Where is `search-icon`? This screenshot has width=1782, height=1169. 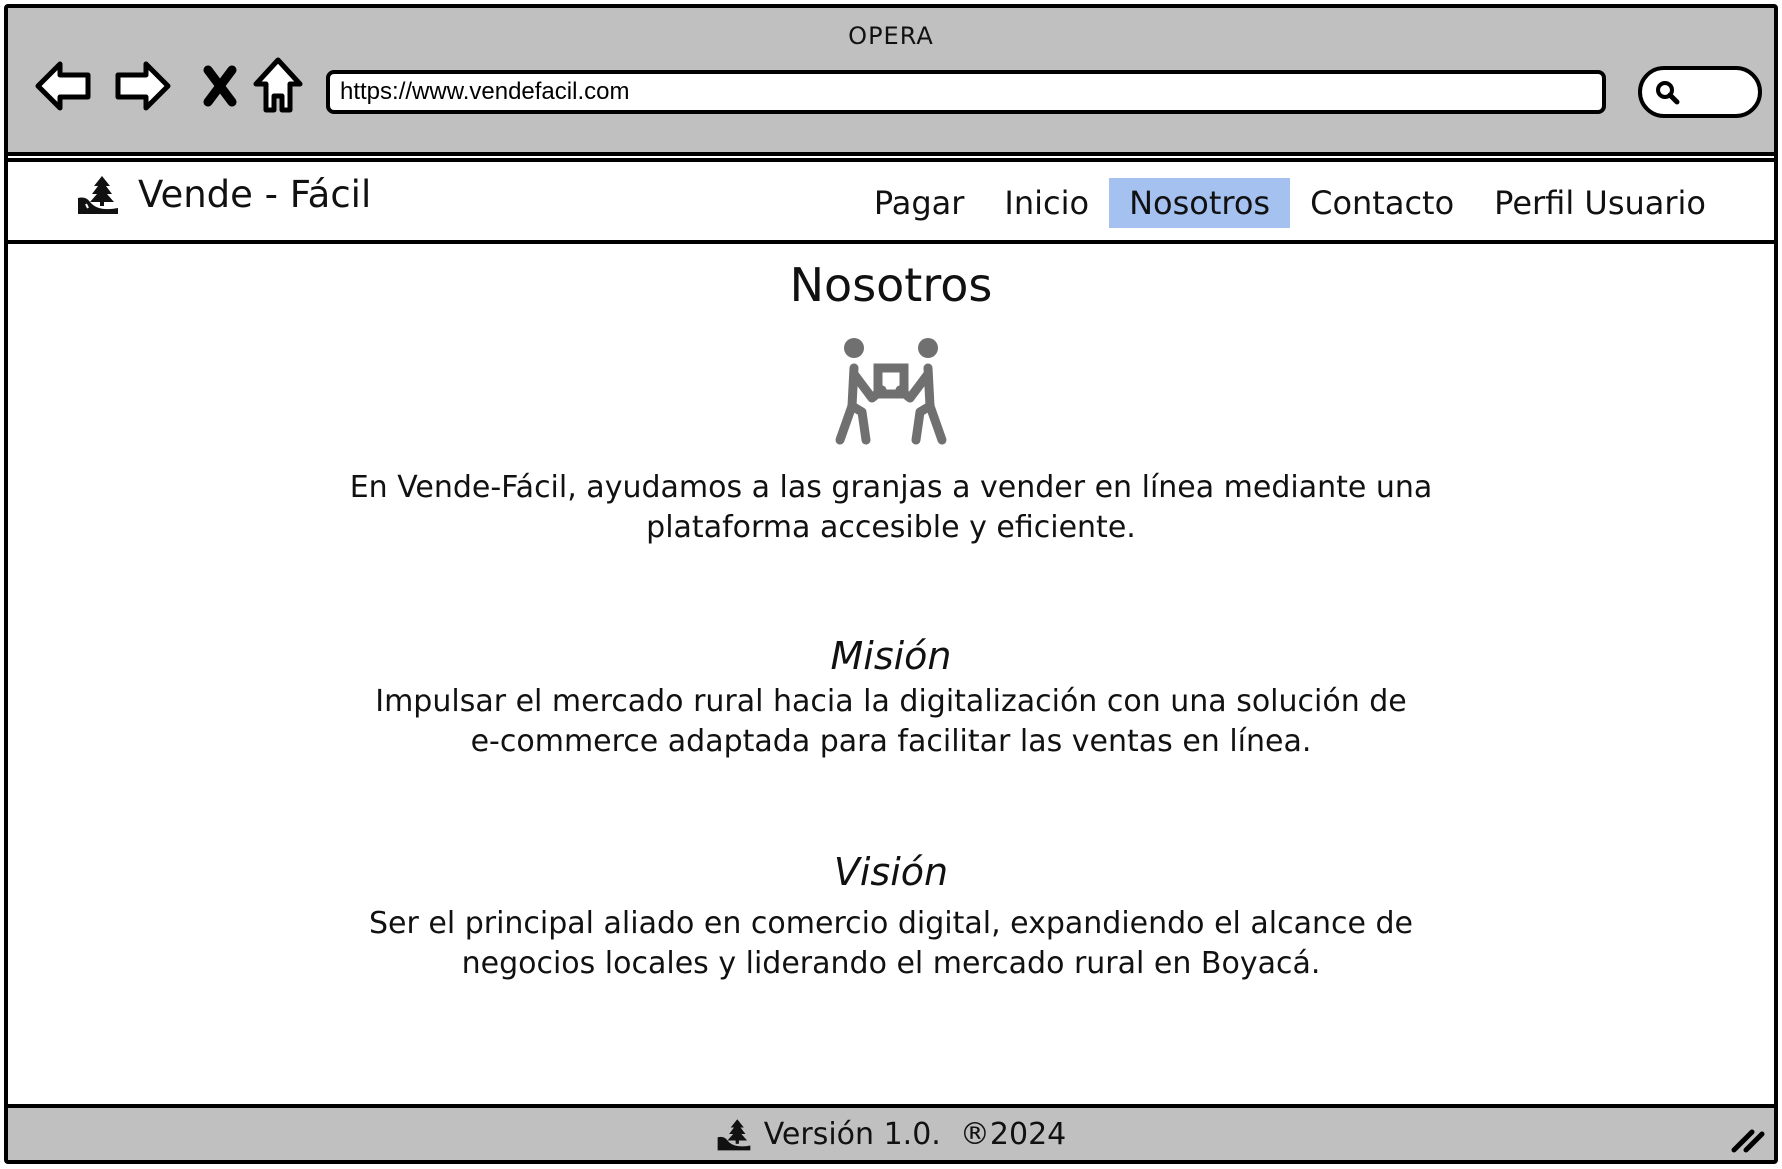 search-icon is located at coordinates (1668, 93).